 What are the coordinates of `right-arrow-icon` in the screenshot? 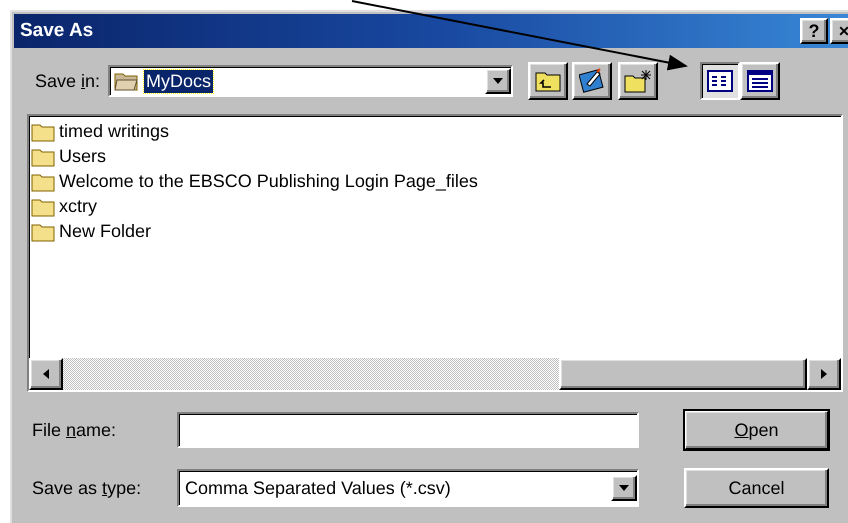 It's located at (824, 374).